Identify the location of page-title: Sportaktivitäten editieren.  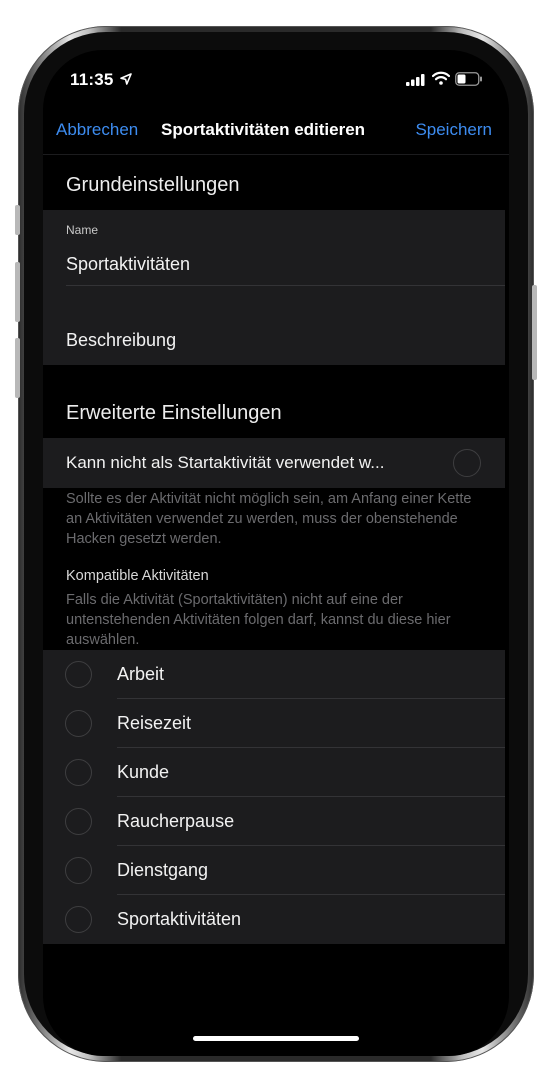
(263, 129).